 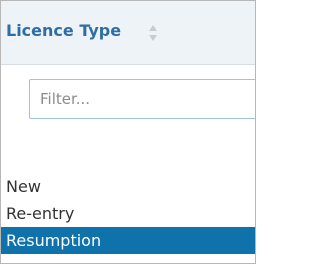 What do you see at coordinates (142, 99) in the screenshot?
I see `filter-input` at bounding box center [142, 99].